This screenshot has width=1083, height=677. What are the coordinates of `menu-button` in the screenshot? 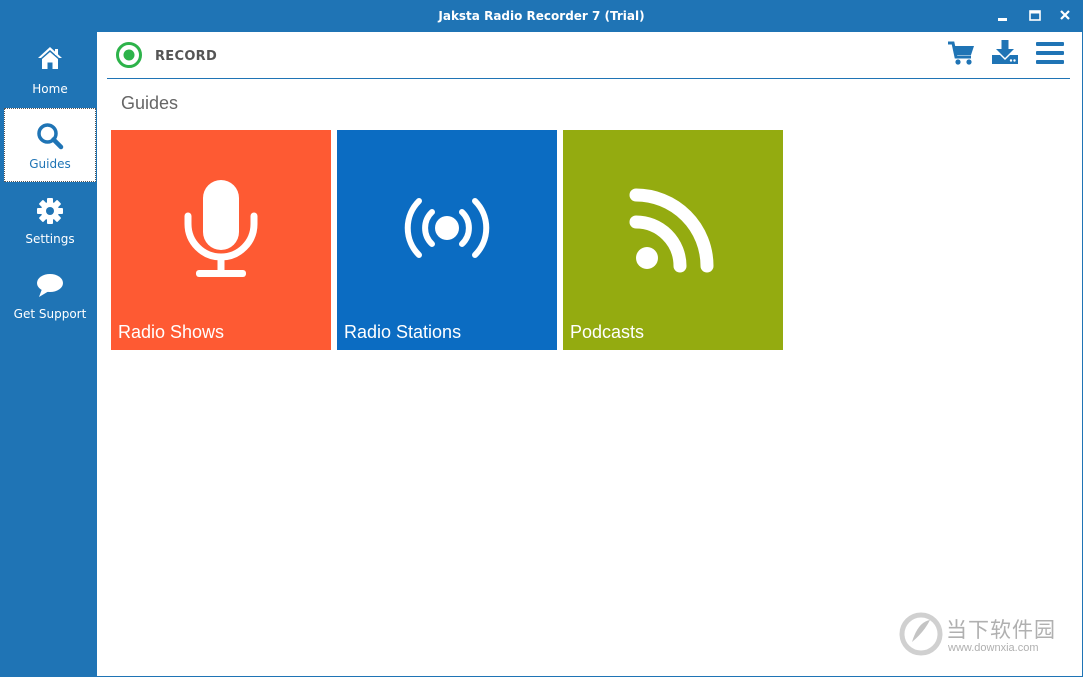 It's located at (1050, 55).